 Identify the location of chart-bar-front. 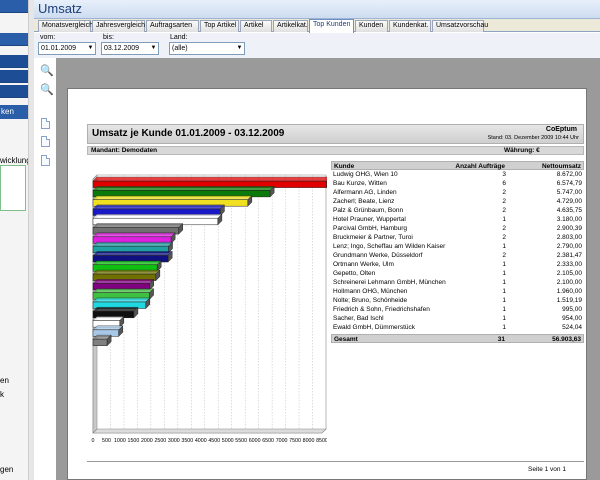
(100, 342).